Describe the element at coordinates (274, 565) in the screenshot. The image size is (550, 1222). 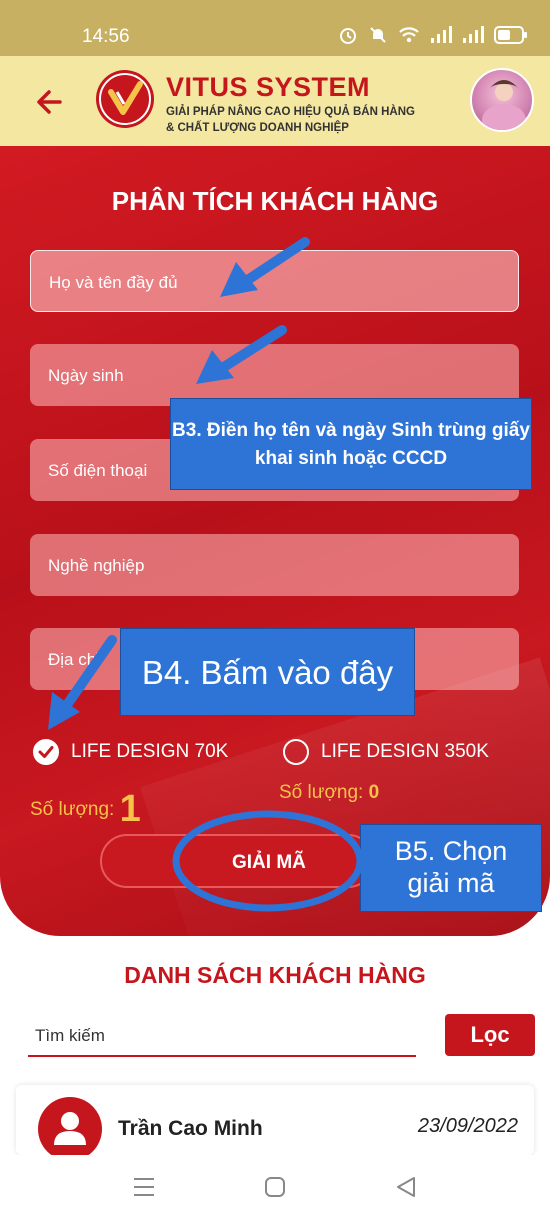
I see `job-field: Nghề nghiệp` at that location.